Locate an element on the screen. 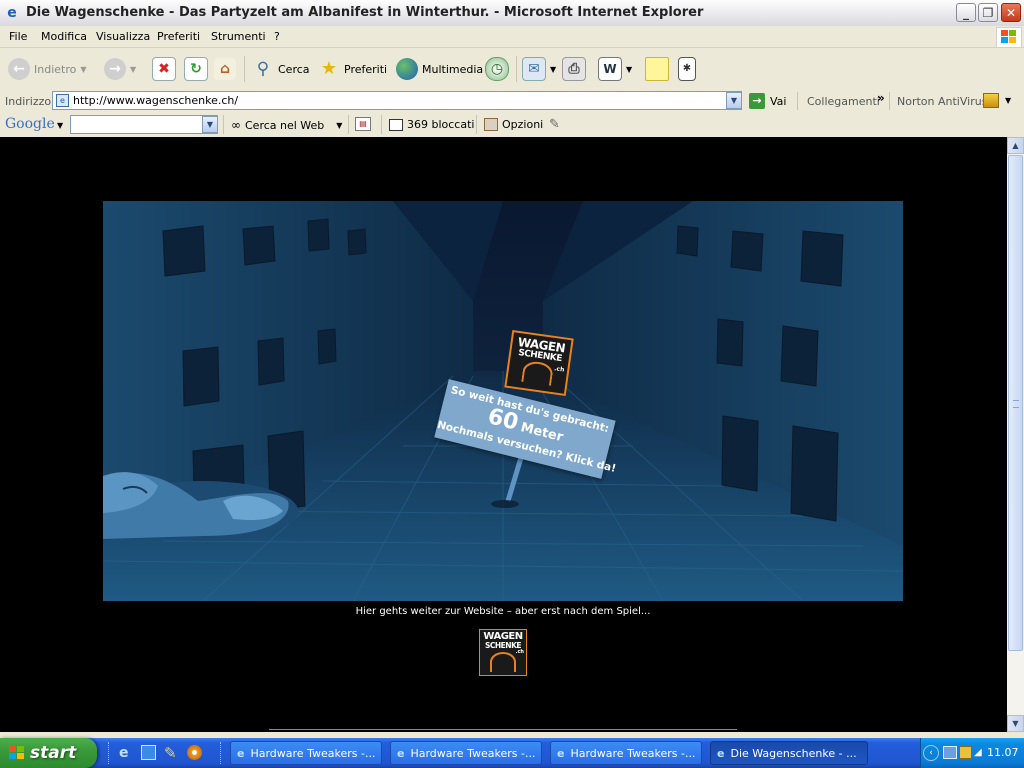  footer-wagenschenke-logo: WAGEN SCHENKE .ch is located at coordinates (503, 652).